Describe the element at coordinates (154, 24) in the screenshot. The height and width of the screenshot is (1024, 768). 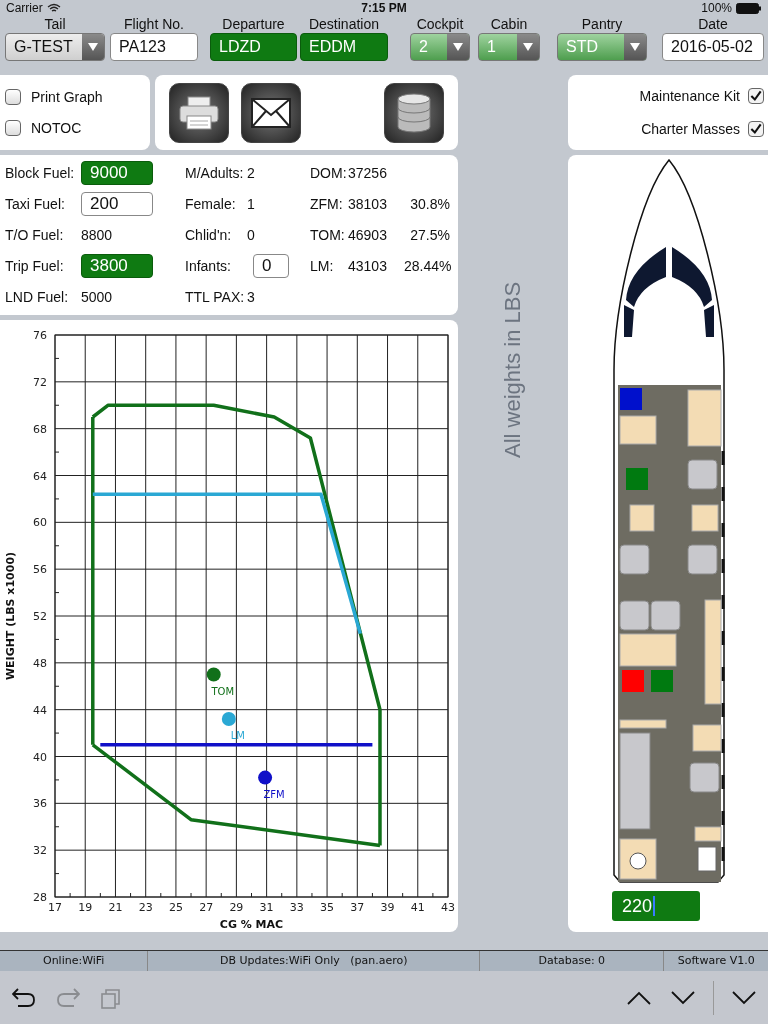
I see `field-label: Flight No.` at that location.